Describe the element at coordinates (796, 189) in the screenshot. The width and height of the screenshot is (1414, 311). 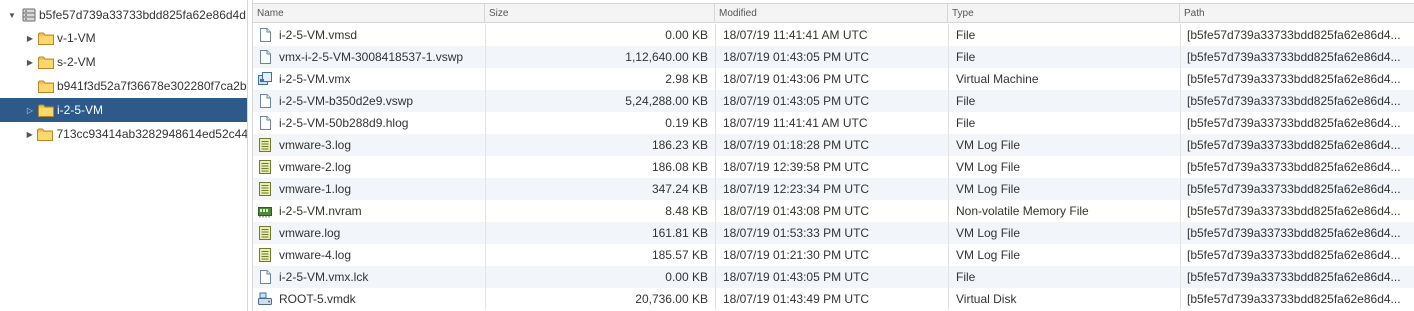
I see `cell-modified: 18/07/19 12:23:34 PM UTC` at that location.